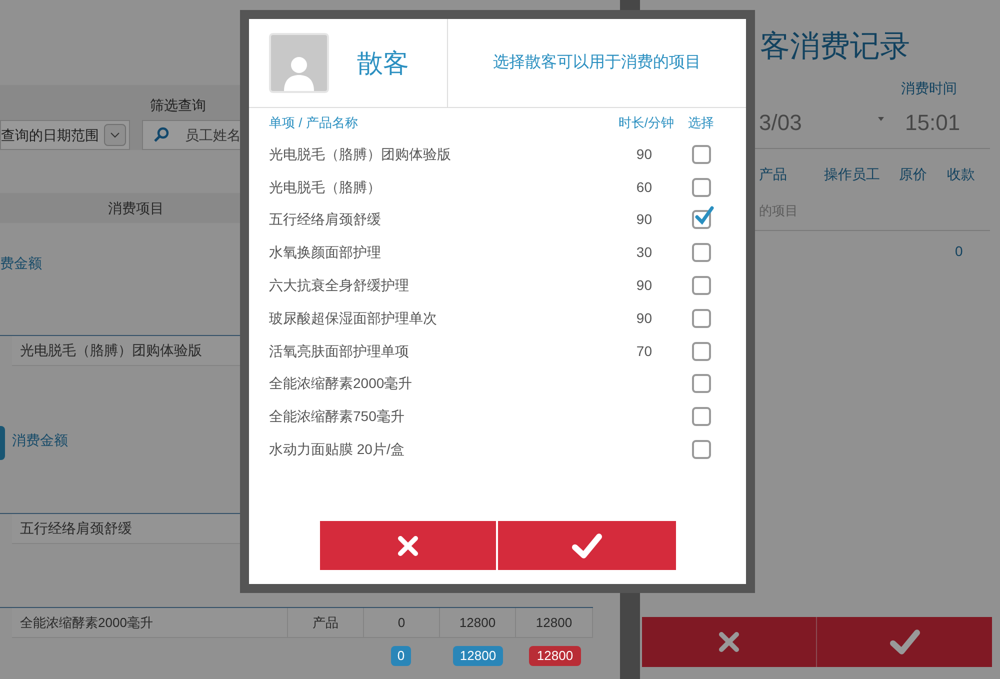 The height and width of the screenshot is (679, 1000). What do you see at coordinates (2, 443) in the screenshot?
I see `tab-marker` at bounding box center [2, 443].